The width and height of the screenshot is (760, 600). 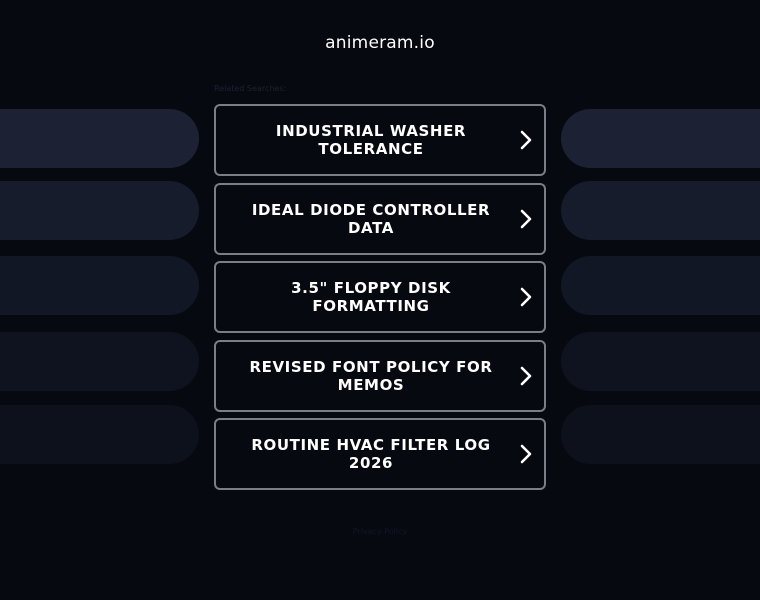 What do you see at coordinates (250, 88) in the screenshot?
I see `related-searches-label: Related Searches:` at bounding box center [250, 88].